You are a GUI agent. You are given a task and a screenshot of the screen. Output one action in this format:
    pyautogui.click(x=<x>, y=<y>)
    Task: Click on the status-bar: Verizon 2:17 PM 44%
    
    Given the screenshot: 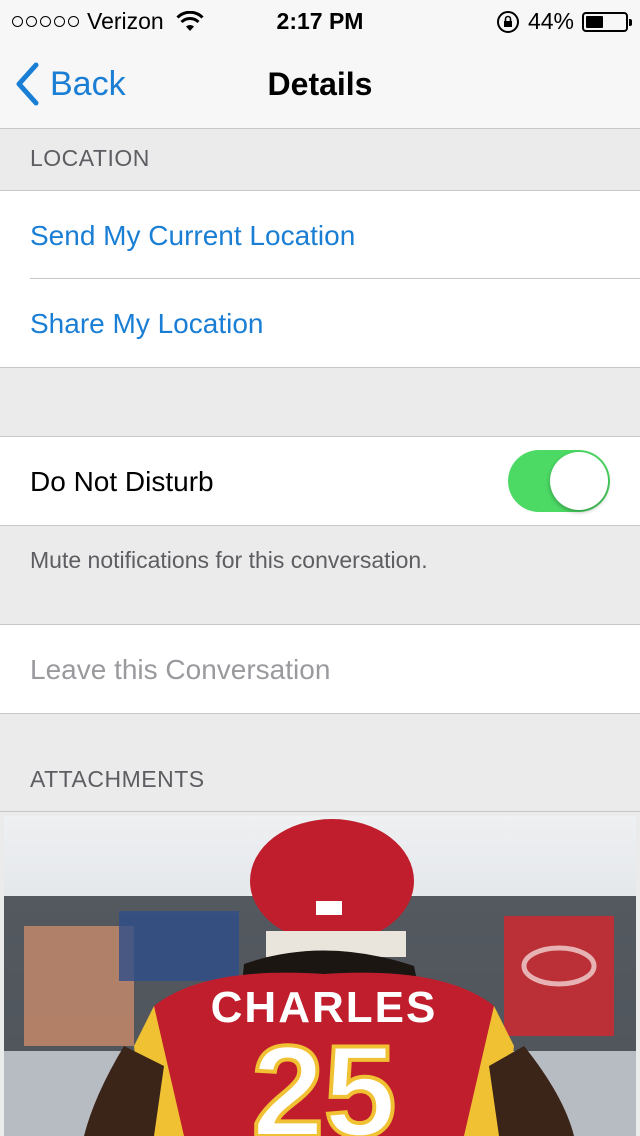 What is the action you would take?
    pyautogui.click(x=320, y=20)
    